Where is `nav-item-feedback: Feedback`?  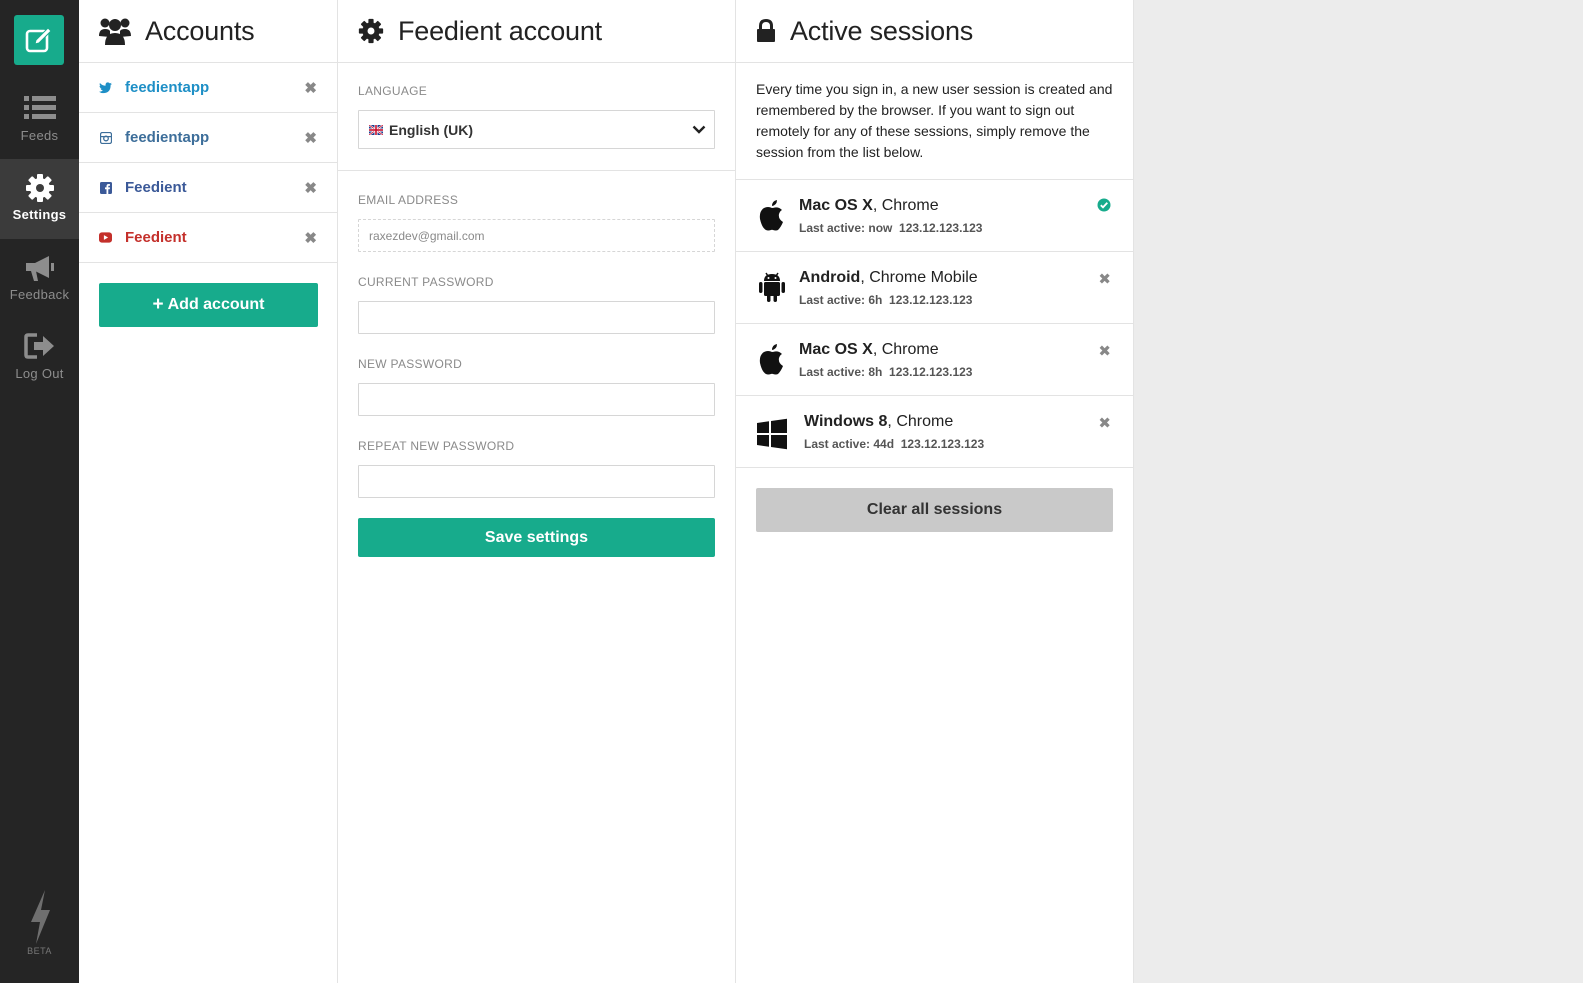
nav-item-feedback: Feedback is located at coordinates (39, 279).